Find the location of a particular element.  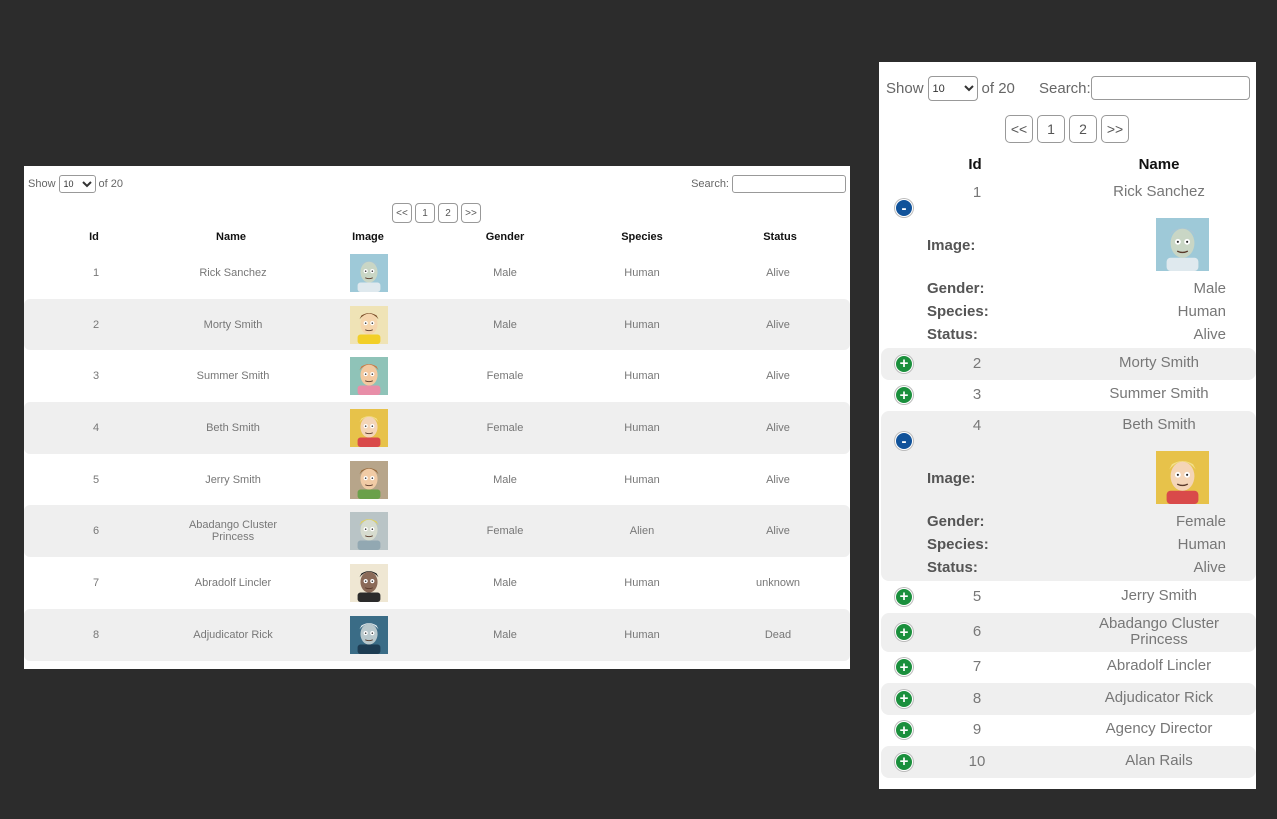

cell-name: Summer Smith is located at coordinates (233, 376).